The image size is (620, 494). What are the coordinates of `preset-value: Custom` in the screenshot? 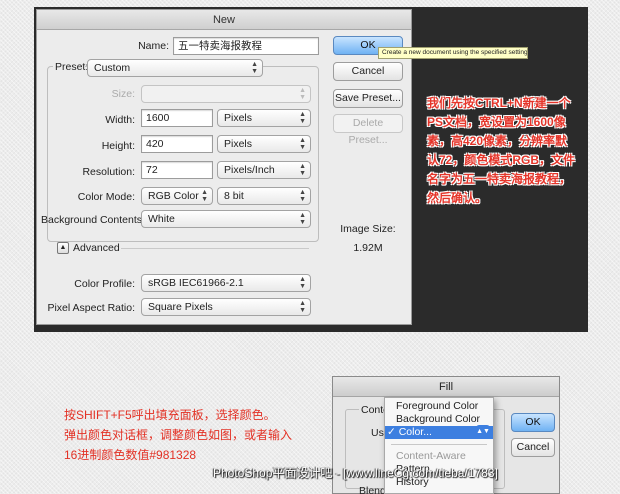 It's located at (112, 68).